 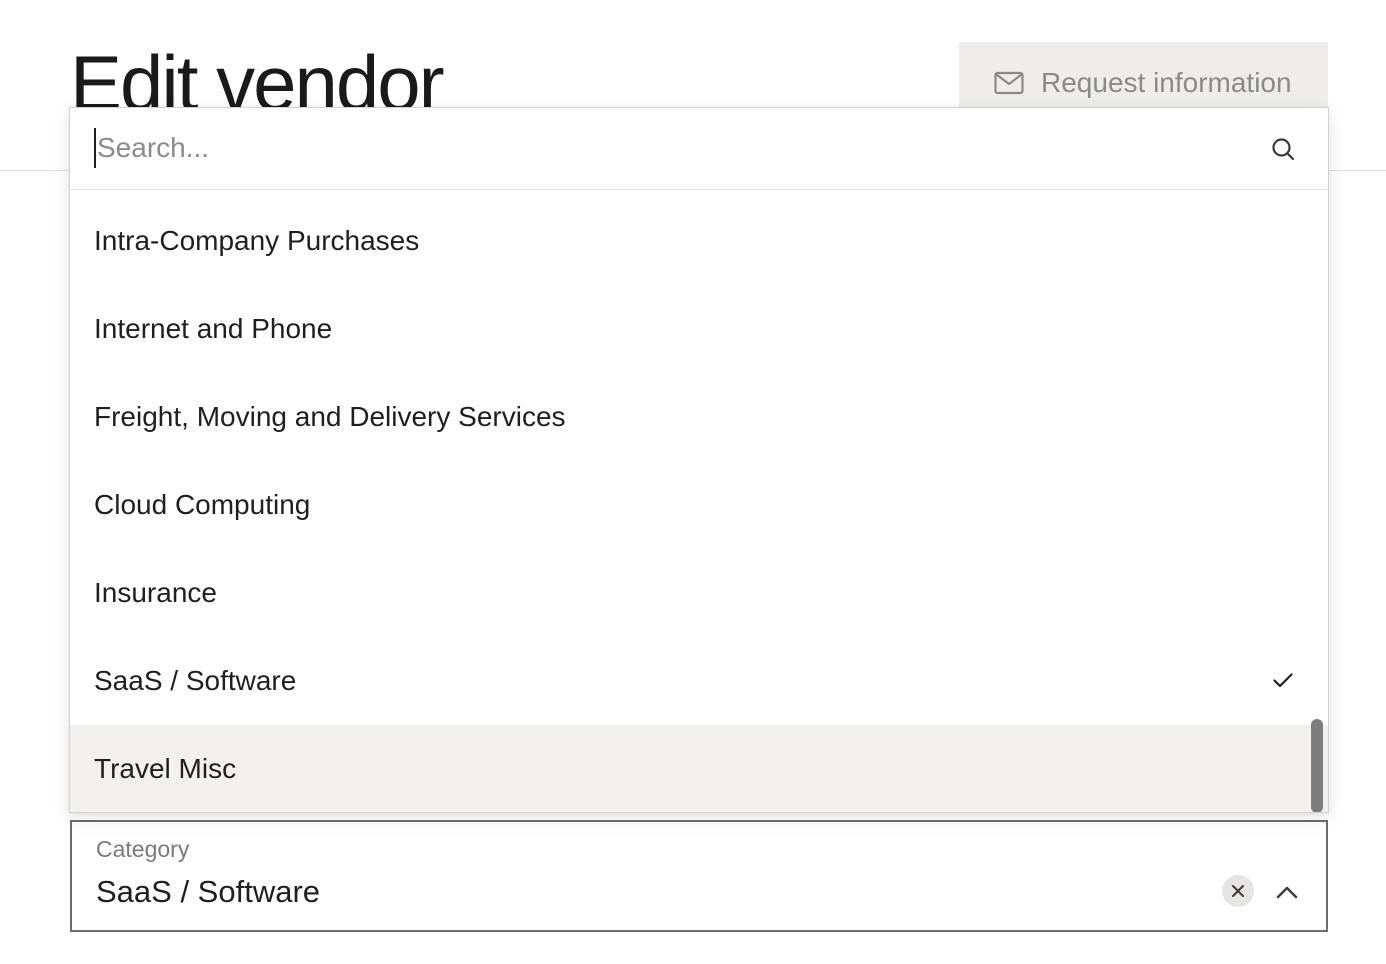 What do you see at coordinates (699, 241) in the screenshot?
I see `option-intra-company-purchases: Intra-Company Purchases` at bounding box center [699, 241].